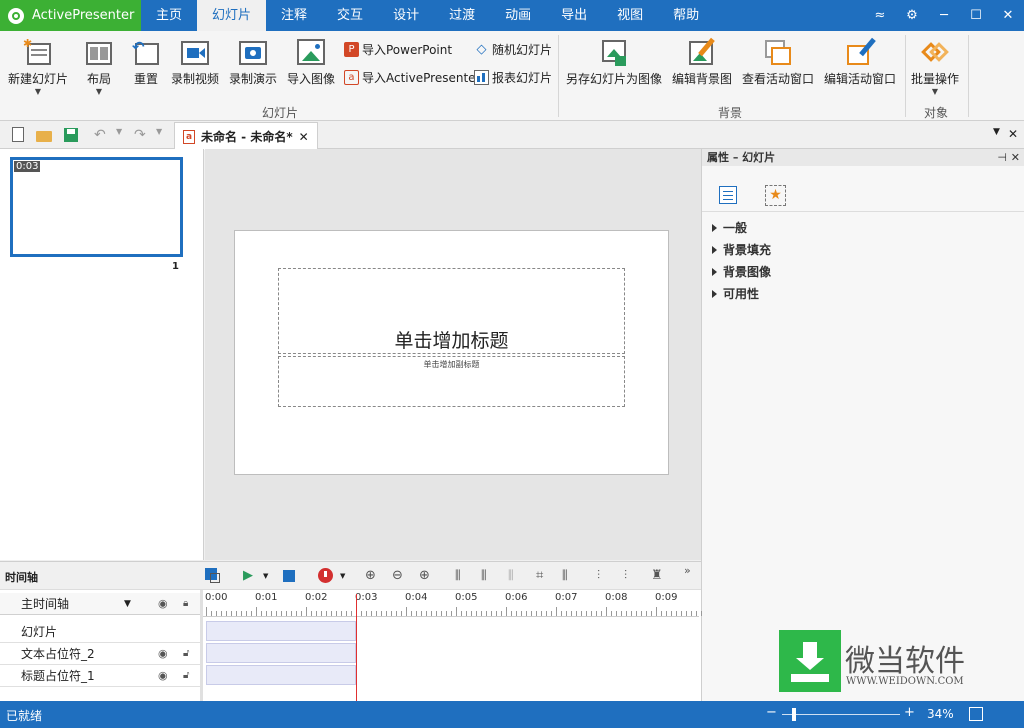  I want to click on playhead, so click(356, 648).